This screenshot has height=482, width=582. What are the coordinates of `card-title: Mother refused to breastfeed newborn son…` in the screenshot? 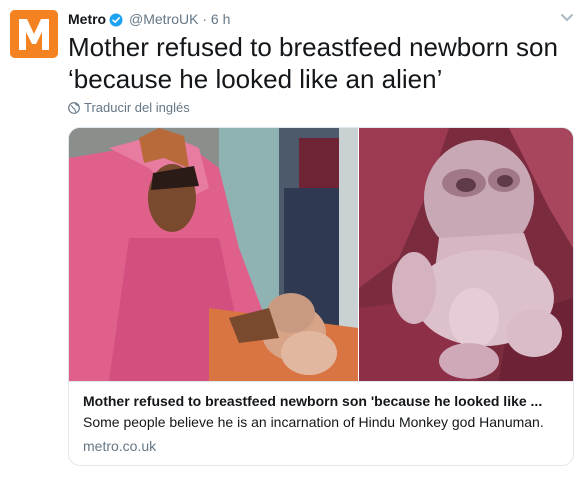 It's located at (323, 401).